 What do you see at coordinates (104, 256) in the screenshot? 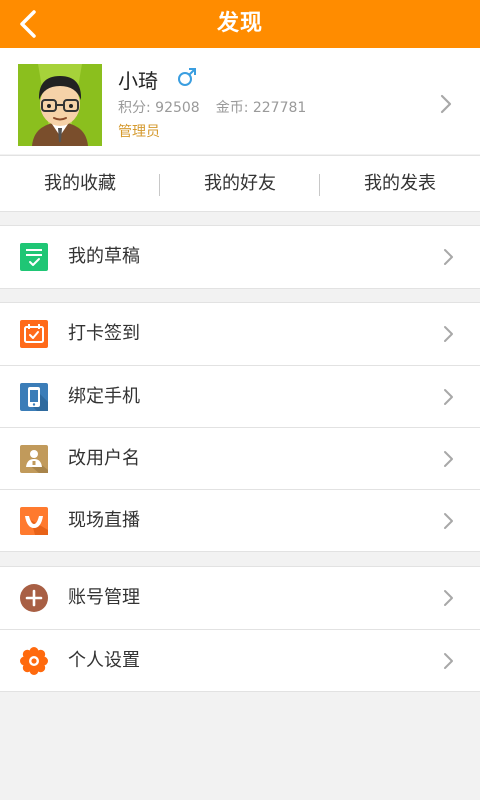
I see `menu-label: 我的草稿` at bounding box center [104, 256].